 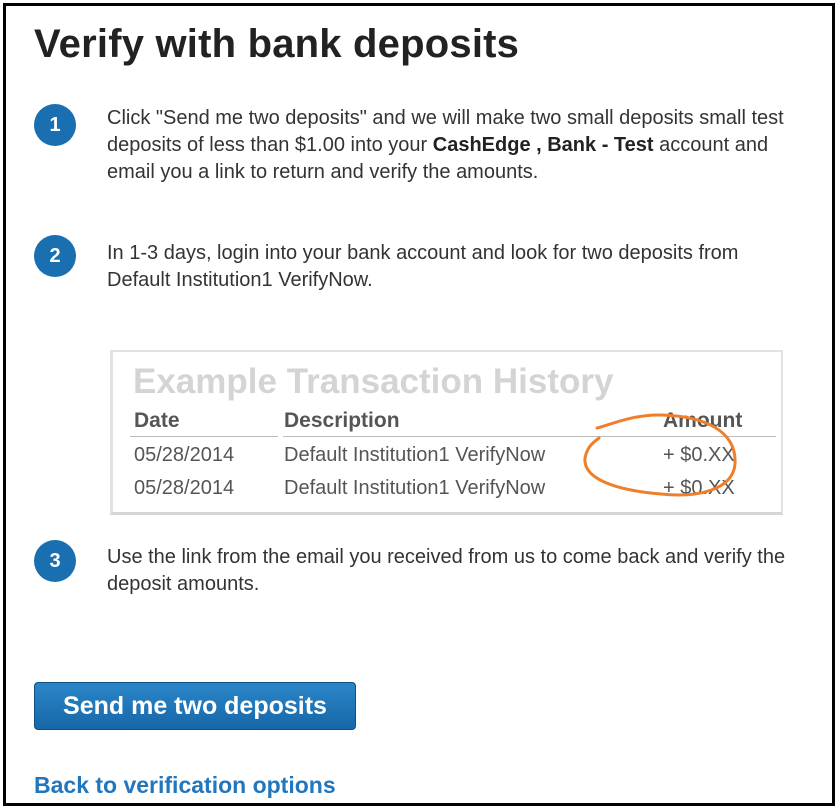 What do you see at coordinates (195, 706) in the screenshot?
I see `send-deposits-button: Send me two deposits` at bounding box center [195, 706].